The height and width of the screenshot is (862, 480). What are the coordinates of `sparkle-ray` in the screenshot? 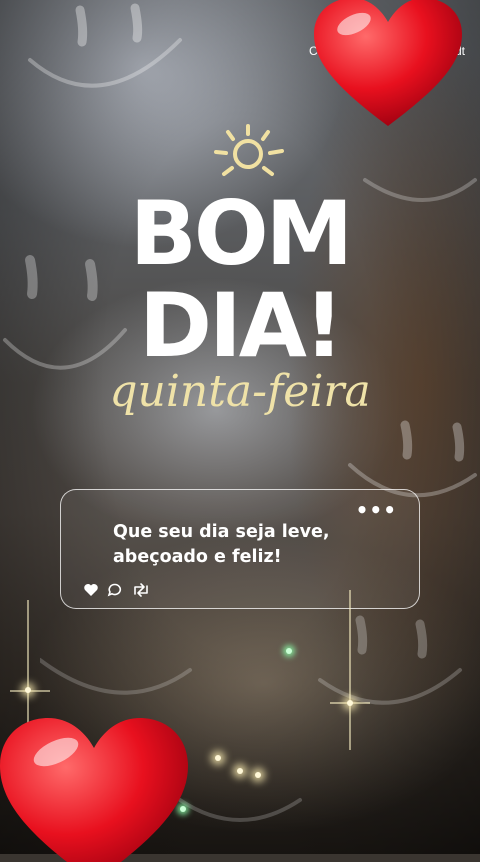 It's located at (350, 670).